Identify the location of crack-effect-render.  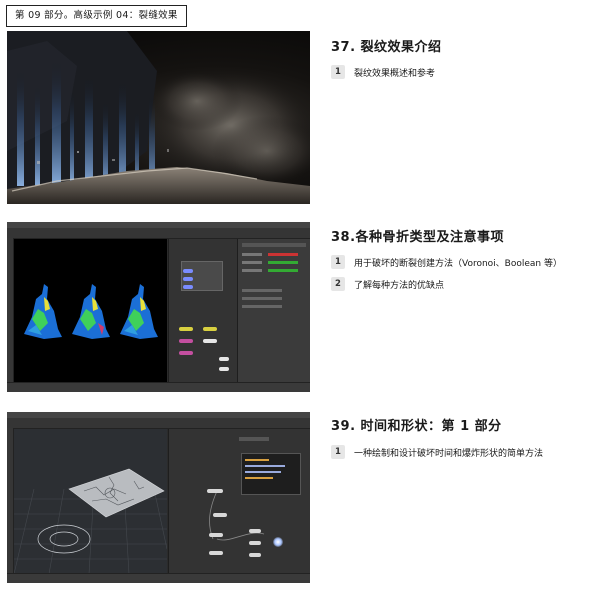
(158, 117).